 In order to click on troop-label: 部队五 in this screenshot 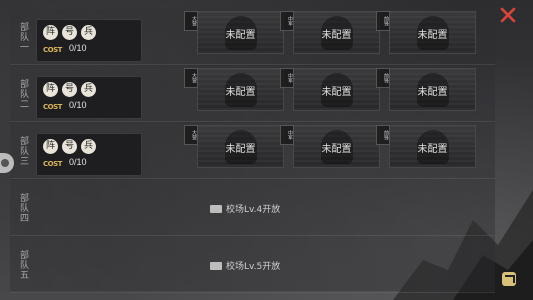, I will do `click(23, 265)`.